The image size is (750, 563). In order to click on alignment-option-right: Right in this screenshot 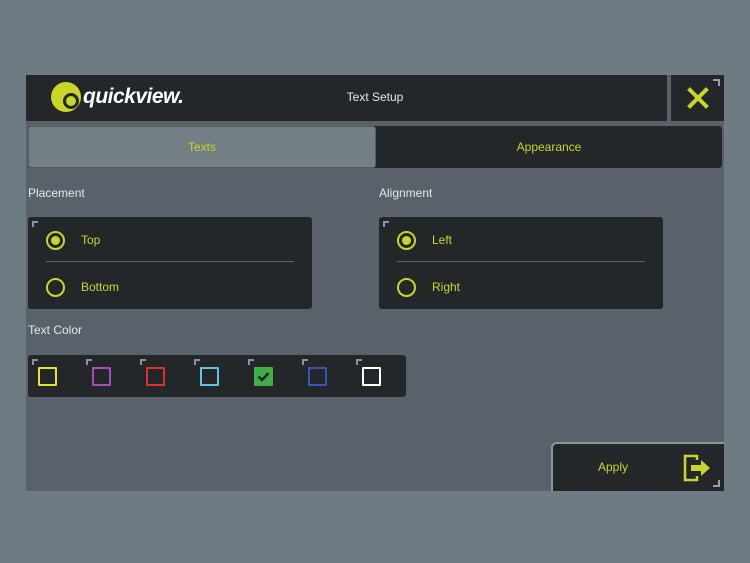, I will do `click(522, 287)`.